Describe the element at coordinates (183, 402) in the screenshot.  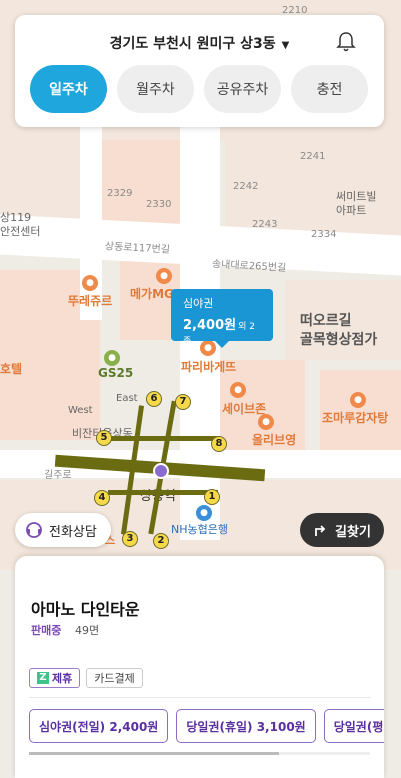
I see `exit-number: 7` at that location.